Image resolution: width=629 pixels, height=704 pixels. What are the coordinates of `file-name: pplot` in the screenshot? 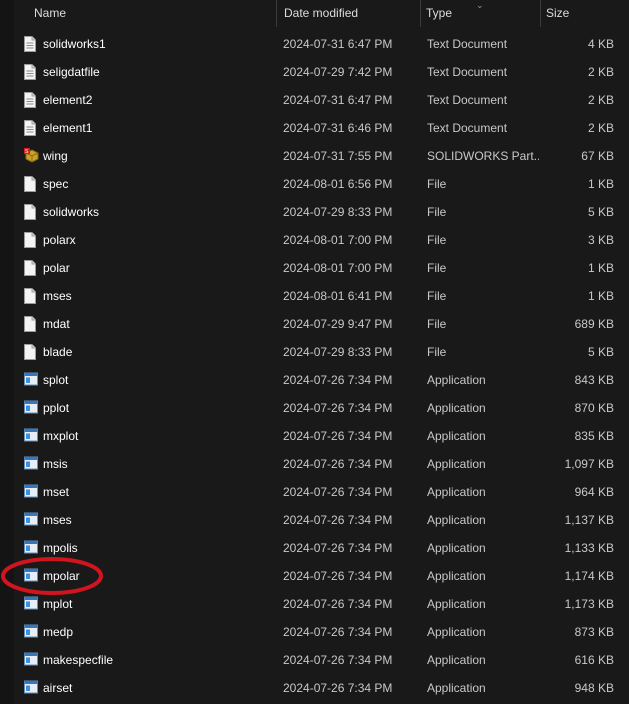 It's located at (56, 408).